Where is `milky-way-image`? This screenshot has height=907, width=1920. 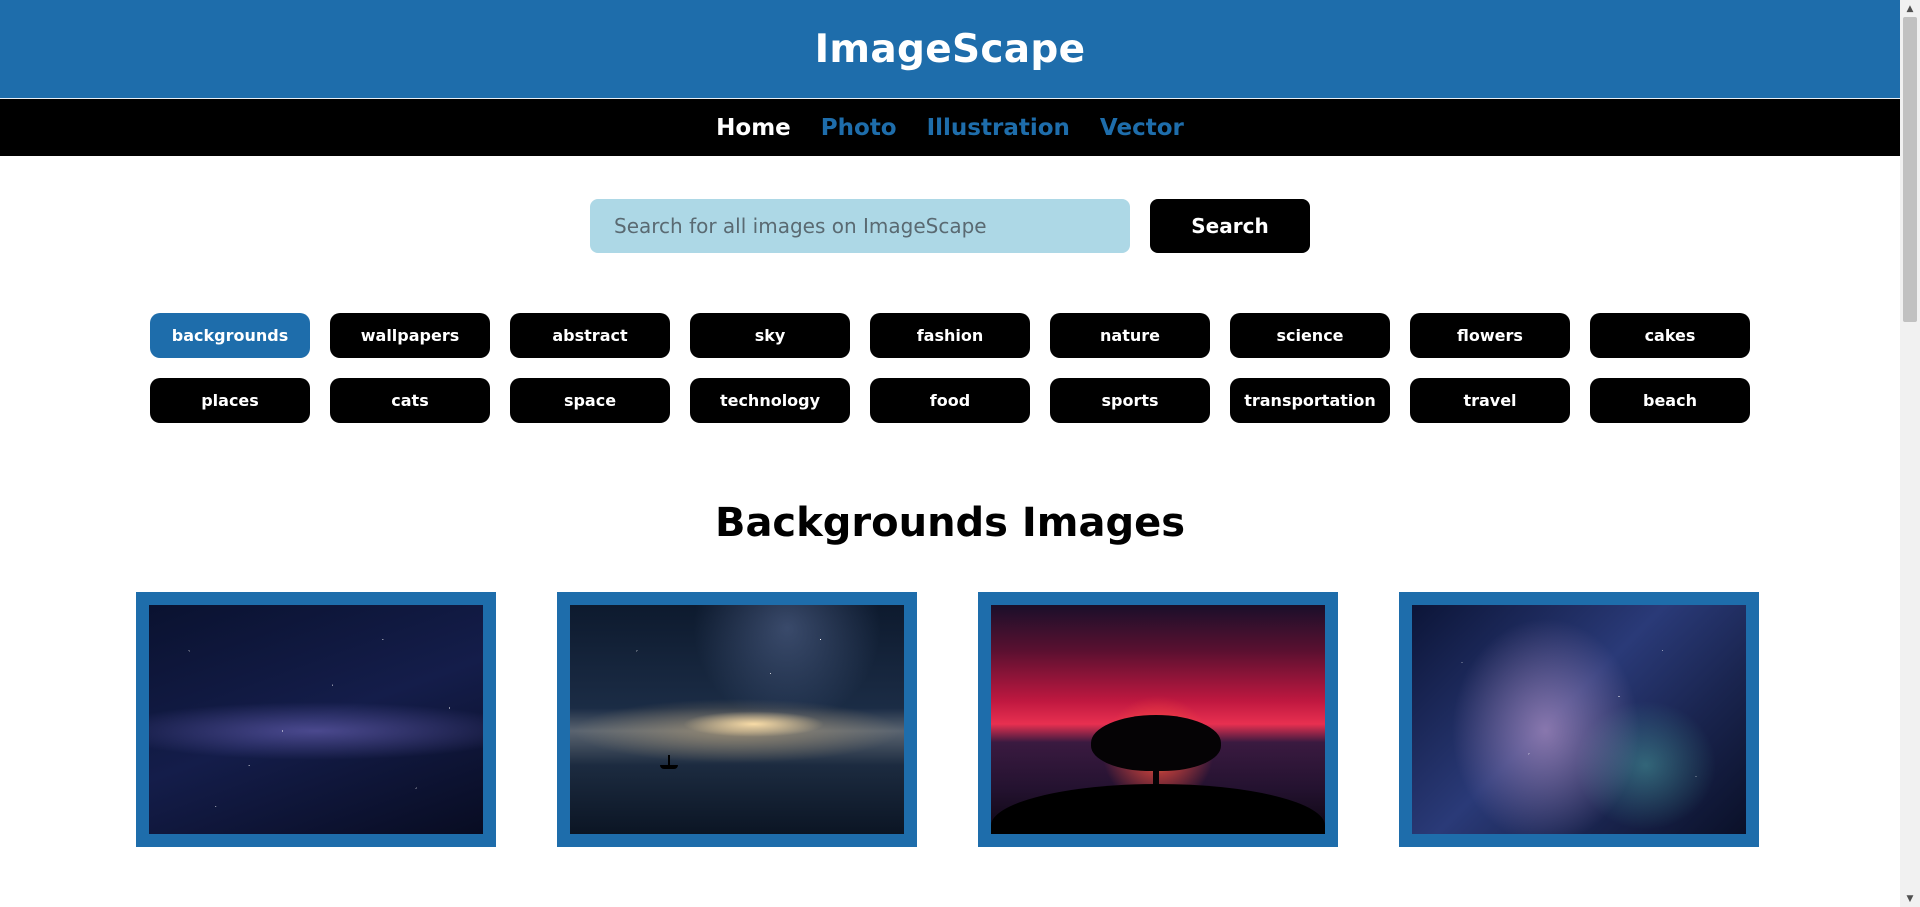
milky-way-image is located at coordinates (316, 719).